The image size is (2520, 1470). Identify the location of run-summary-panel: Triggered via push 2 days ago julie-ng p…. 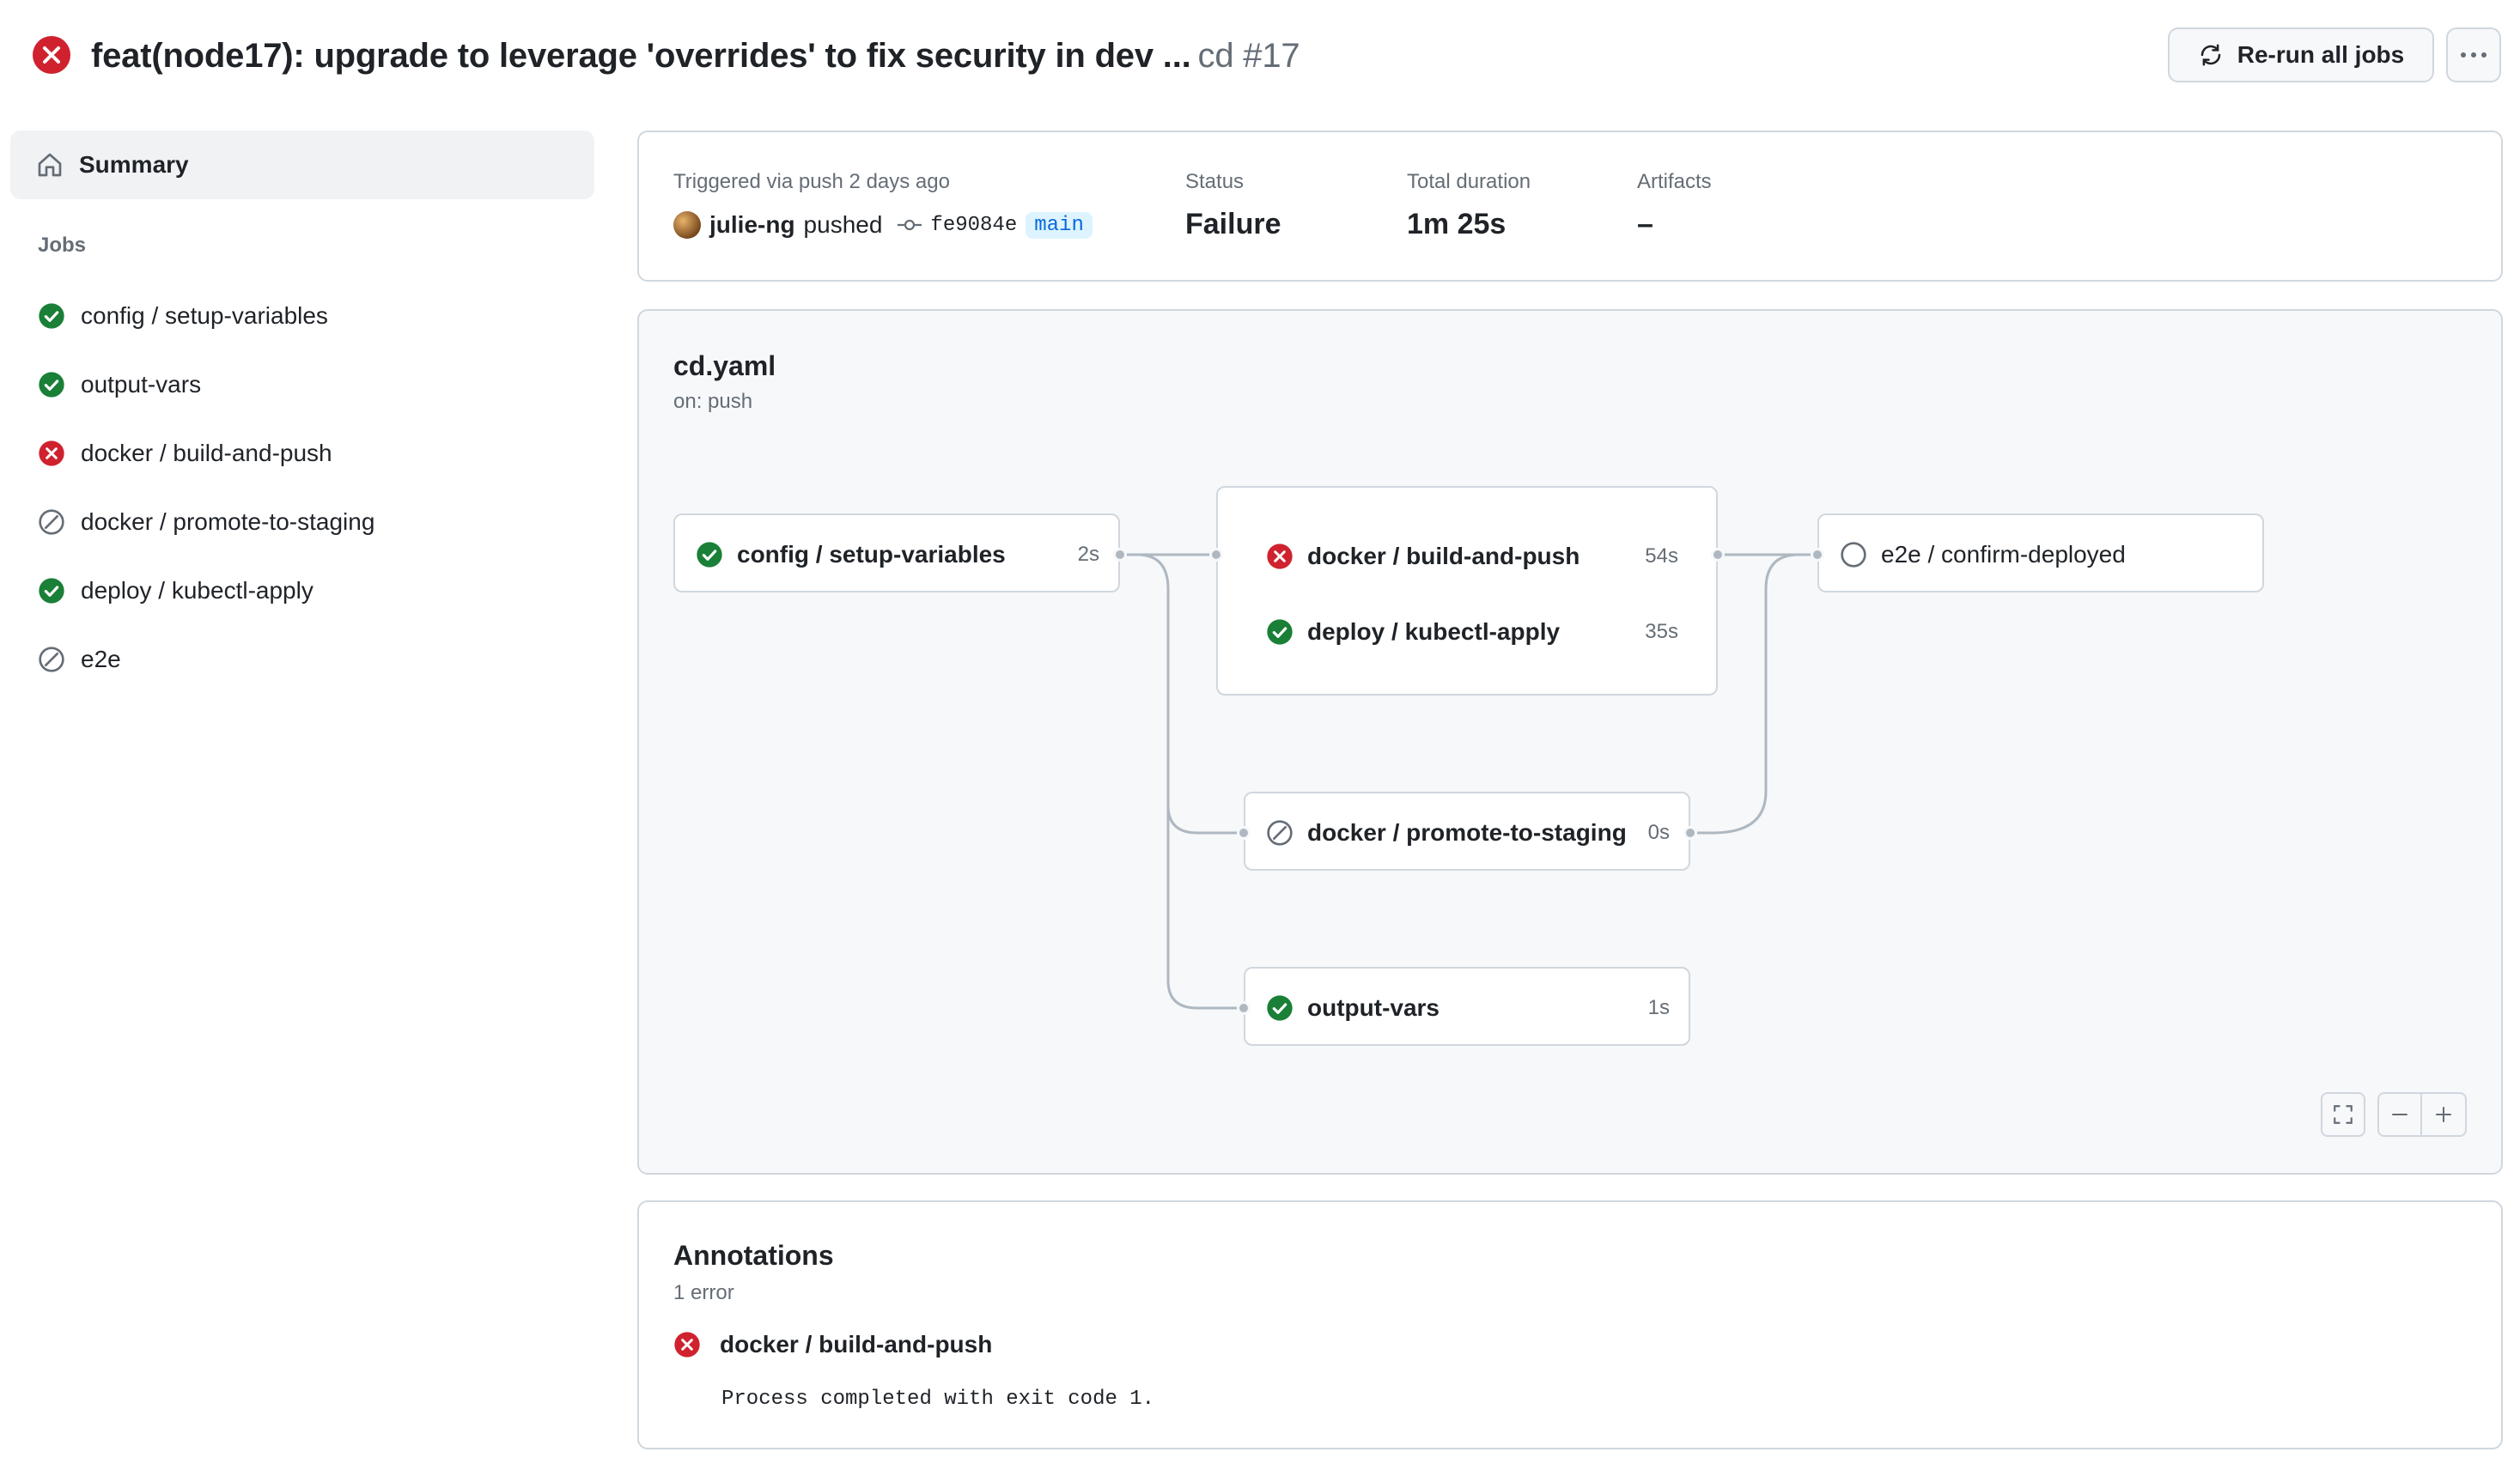
(1570, 207).